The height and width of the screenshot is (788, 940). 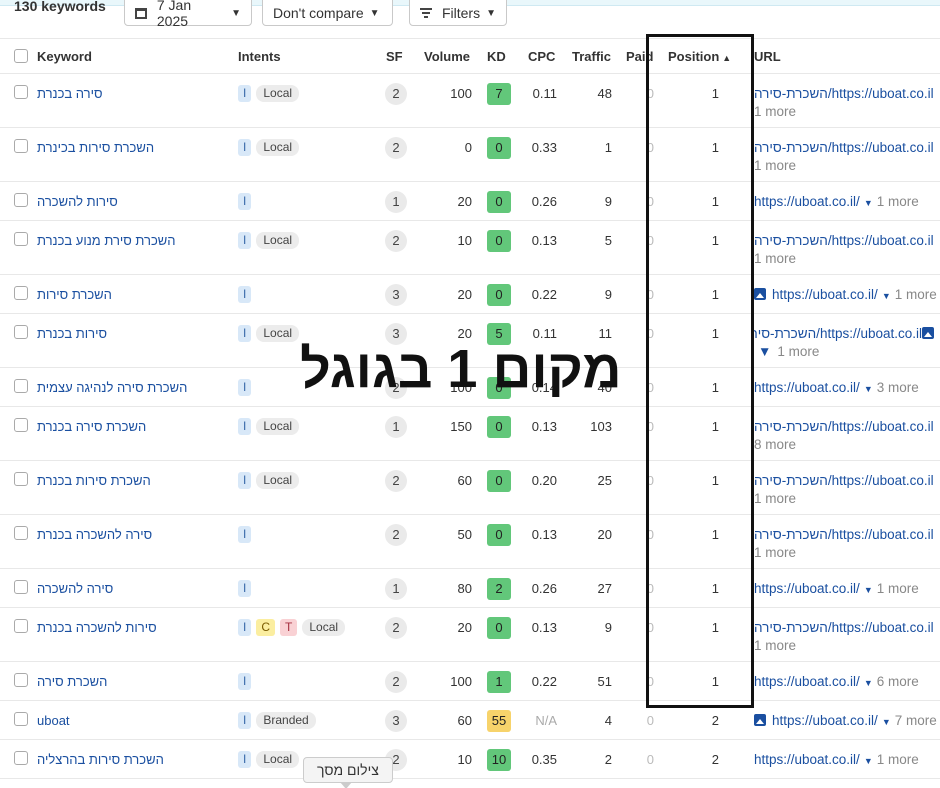 I want to click on keyword-link: השכרת סירה, so click(x=72, y=681).